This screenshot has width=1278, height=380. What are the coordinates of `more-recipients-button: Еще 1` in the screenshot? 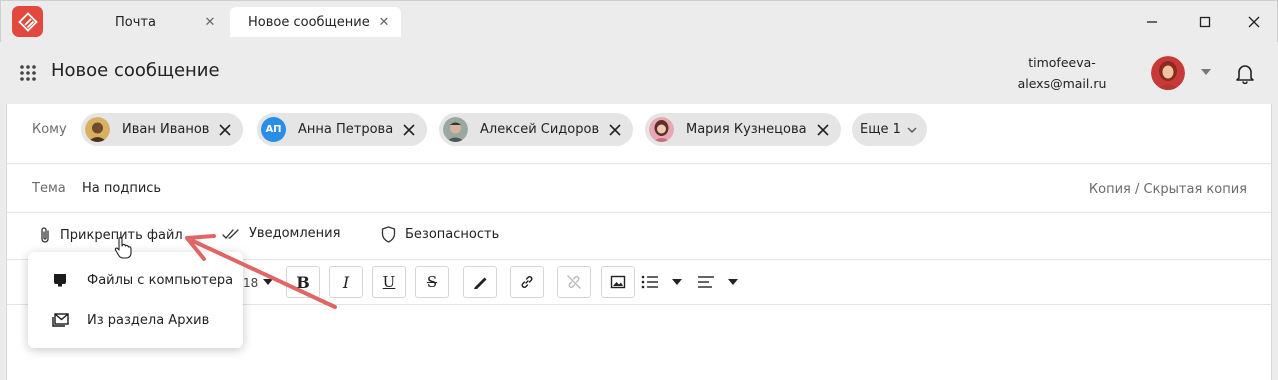 It's located at (889, 129).